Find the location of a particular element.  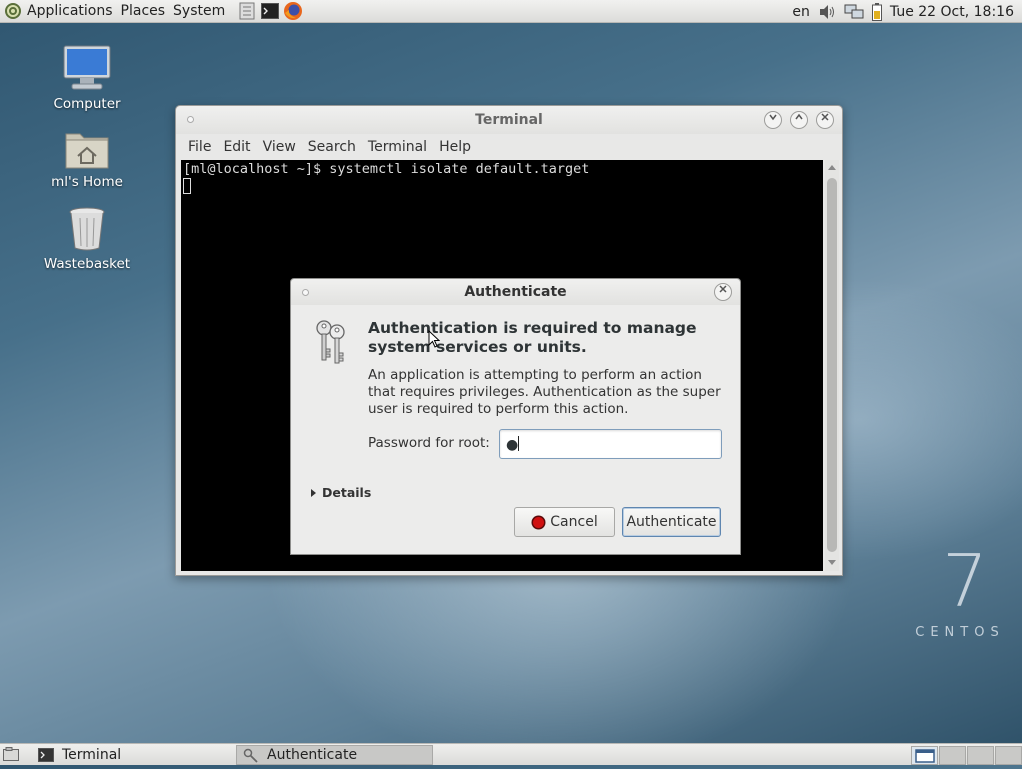

dialog-titlebar: Authenticate is located at coordinates (515, 292).